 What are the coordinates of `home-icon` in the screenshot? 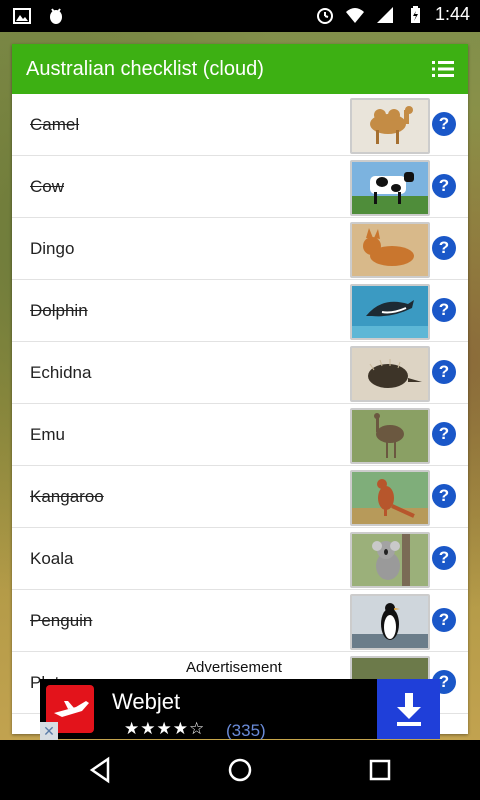 It's located at (240, 770).